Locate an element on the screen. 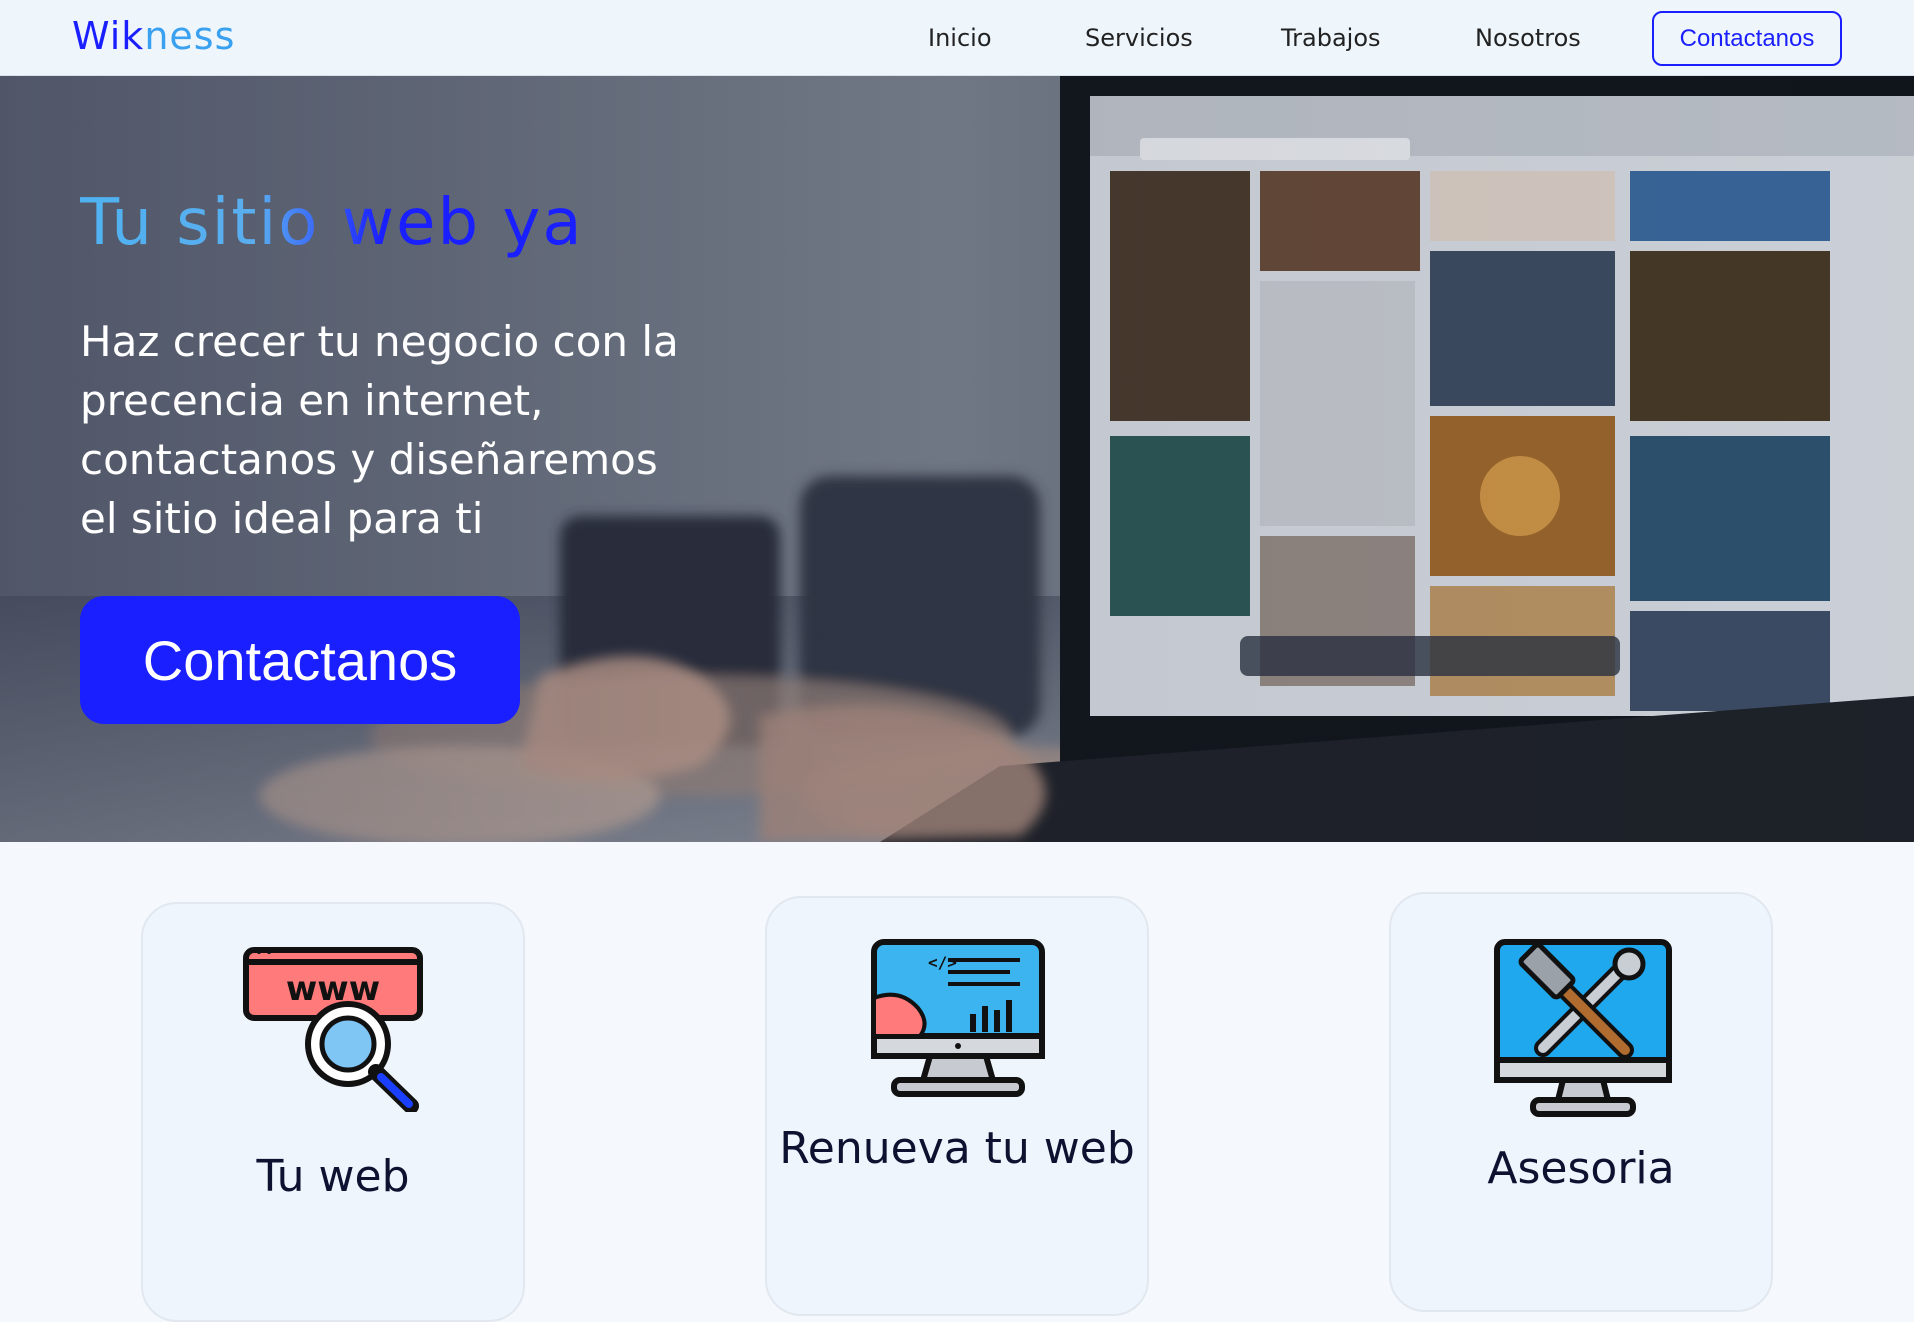 This screenshot has height=1322, width=1914. service-title: Asesoria is located at coordinates (1581, 1168).